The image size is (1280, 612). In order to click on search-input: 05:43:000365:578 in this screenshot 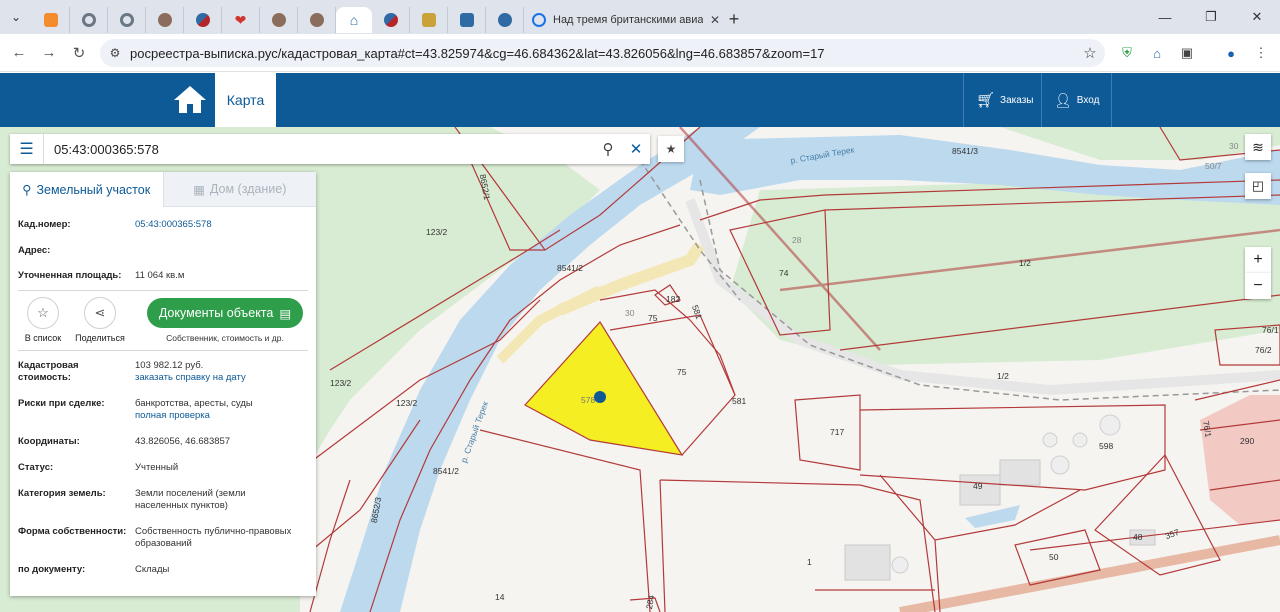, I will do `click(319, 149)`.